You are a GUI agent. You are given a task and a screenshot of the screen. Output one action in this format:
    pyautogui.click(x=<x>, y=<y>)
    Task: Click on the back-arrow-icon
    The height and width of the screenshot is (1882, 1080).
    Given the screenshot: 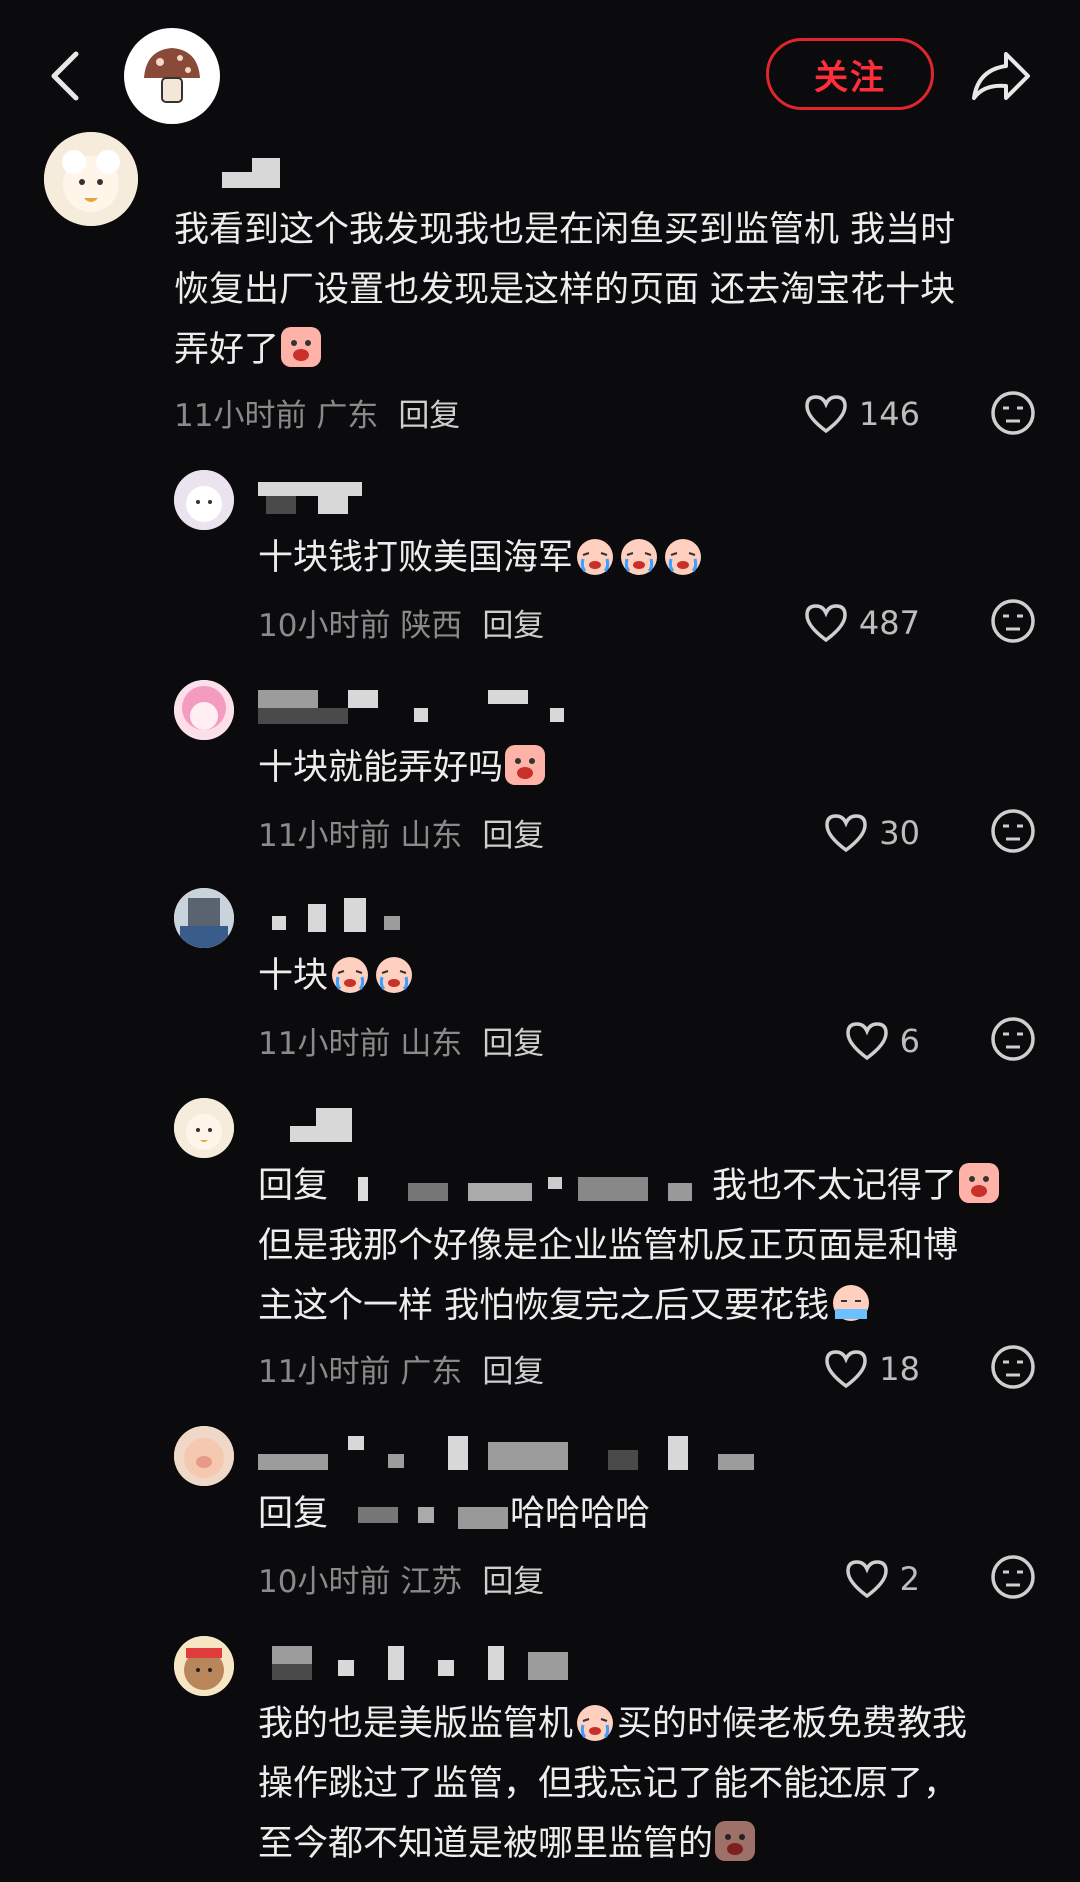 What is the action you would take?
    pyautogui.click(x=66, y=76)
    